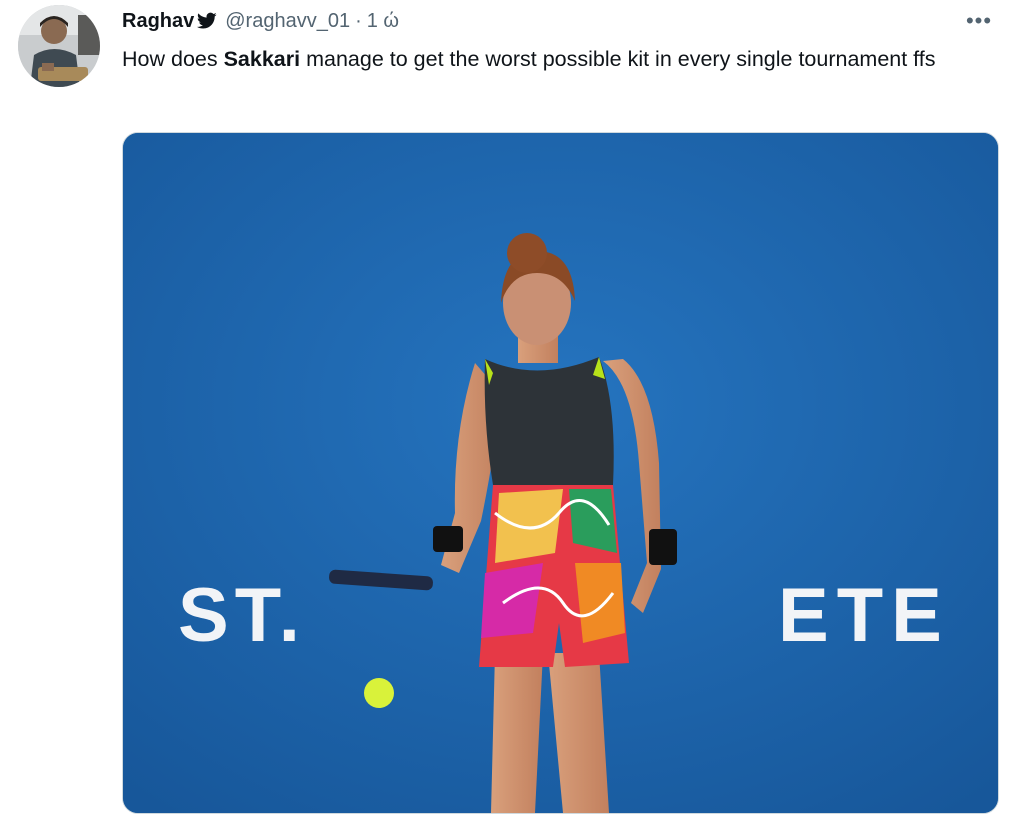 The width and height of the screenshot is (1024, 814). I want to click on more-icon: •••, so click(979, 20).